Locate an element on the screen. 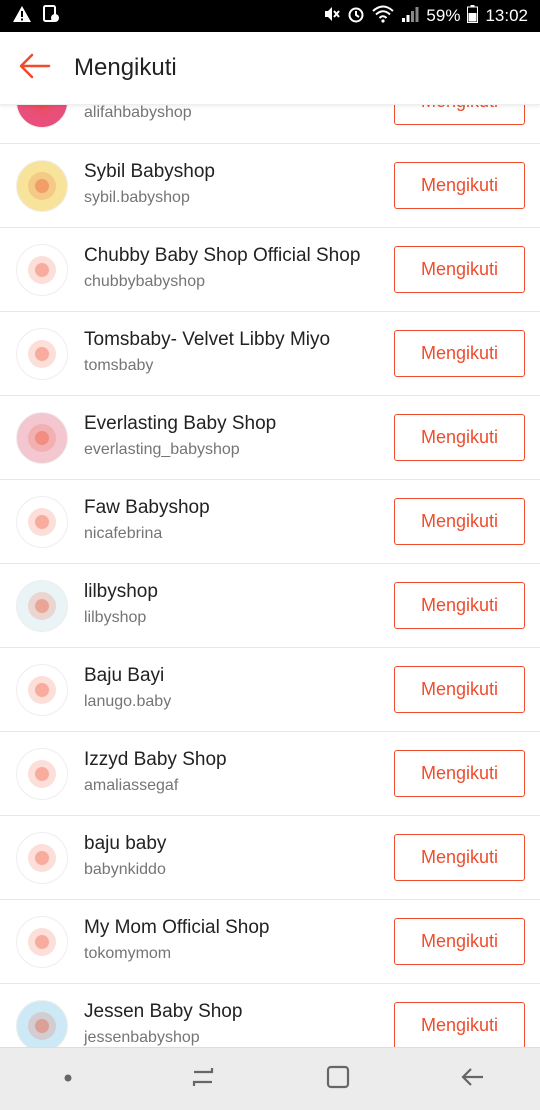  shop-info: Sybil Babyshop sybil.babyshop is located at coordinates (232, 184).